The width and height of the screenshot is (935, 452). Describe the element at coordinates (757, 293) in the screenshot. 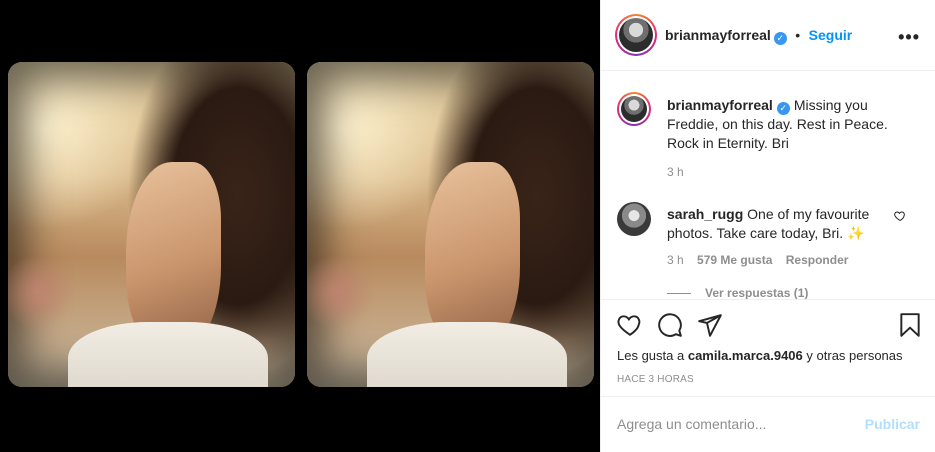

I see `view-replies-label: Ver respuestas (1)` at that location.